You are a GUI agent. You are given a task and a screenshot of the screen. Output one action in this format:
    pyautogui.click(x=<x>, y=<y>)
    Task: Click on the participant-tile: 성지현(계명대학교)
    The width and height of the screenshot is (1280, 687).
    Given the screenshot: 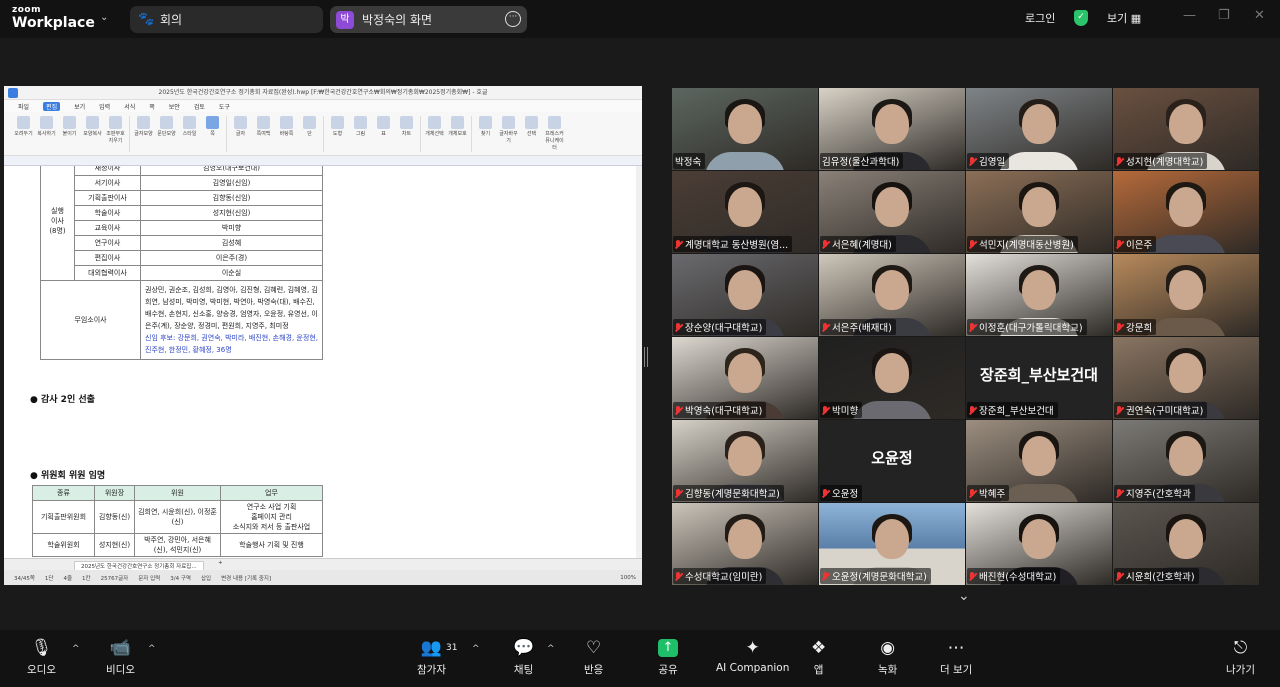 What is the action you would take?
    pyautogui.click(x=1186, y=129)
    